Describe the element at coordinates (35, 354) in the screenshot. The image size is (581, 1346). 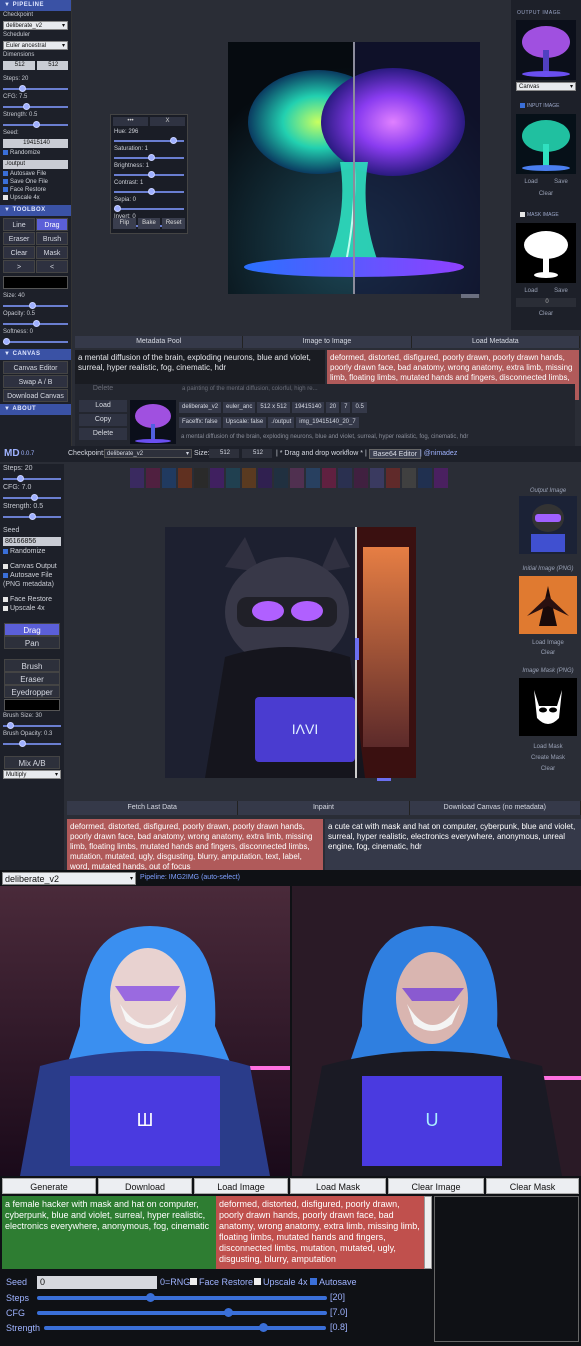
I see `canvas-header: ▼ CANVAS` at that location.